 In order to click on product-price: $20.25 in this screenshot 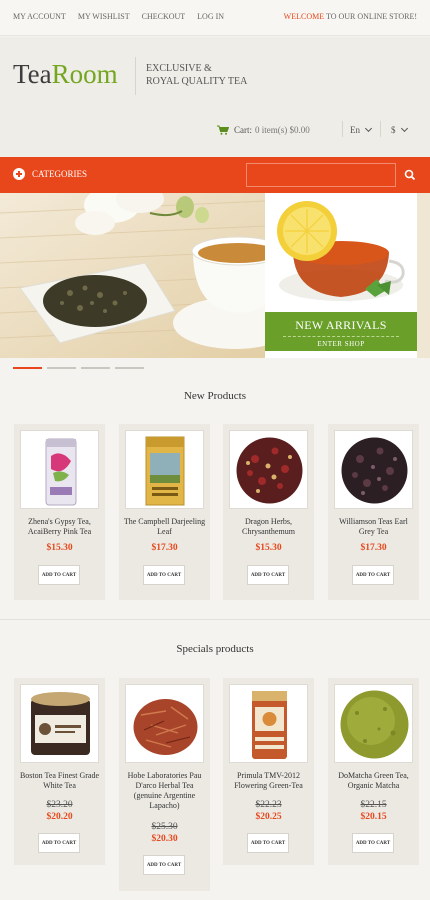, I will do `click(268, 817)`.